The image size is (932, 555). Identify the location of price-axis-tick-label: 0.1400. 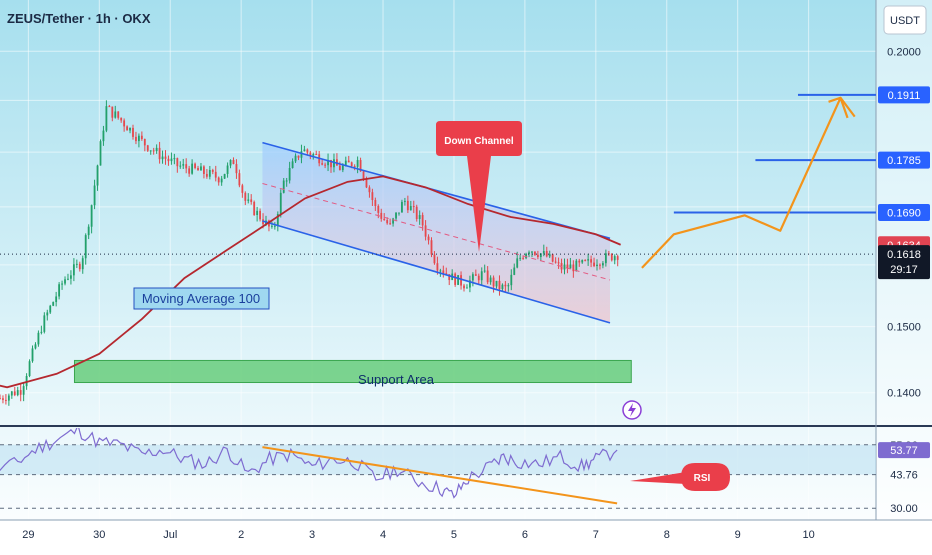
(904, 394).